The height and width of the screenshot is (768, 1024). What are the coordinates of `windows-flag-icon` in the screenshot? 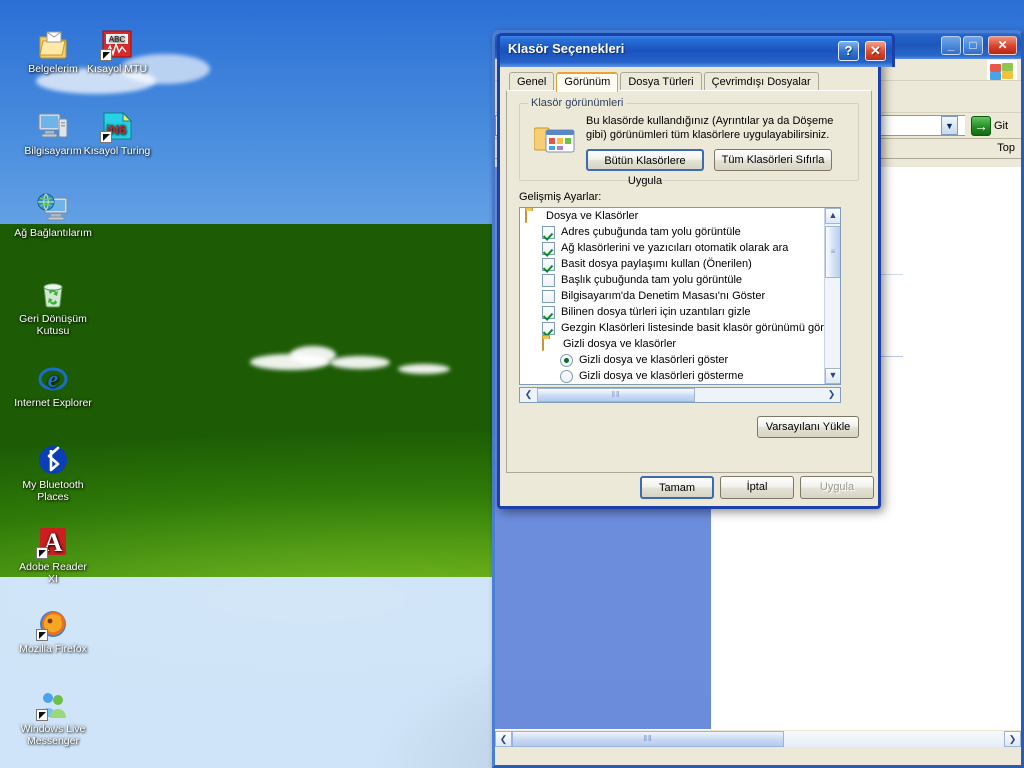 It's located at (1002, 70).